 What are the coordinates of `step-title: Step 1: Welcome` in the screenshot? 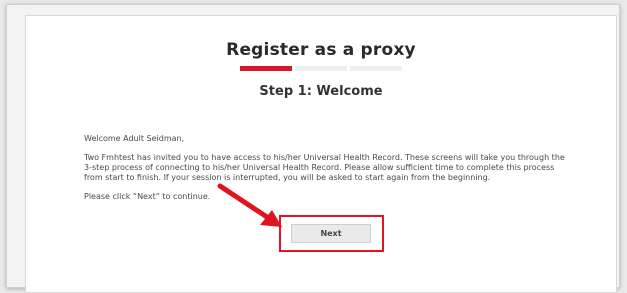 It's located at (321, 91).